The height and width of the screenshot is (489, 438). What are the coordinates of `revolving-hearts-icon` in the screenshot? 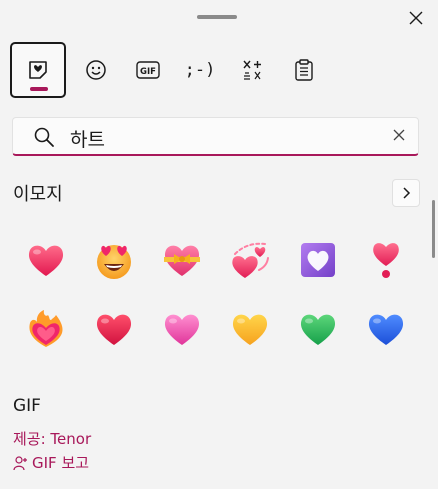 It's located at (250, 260).